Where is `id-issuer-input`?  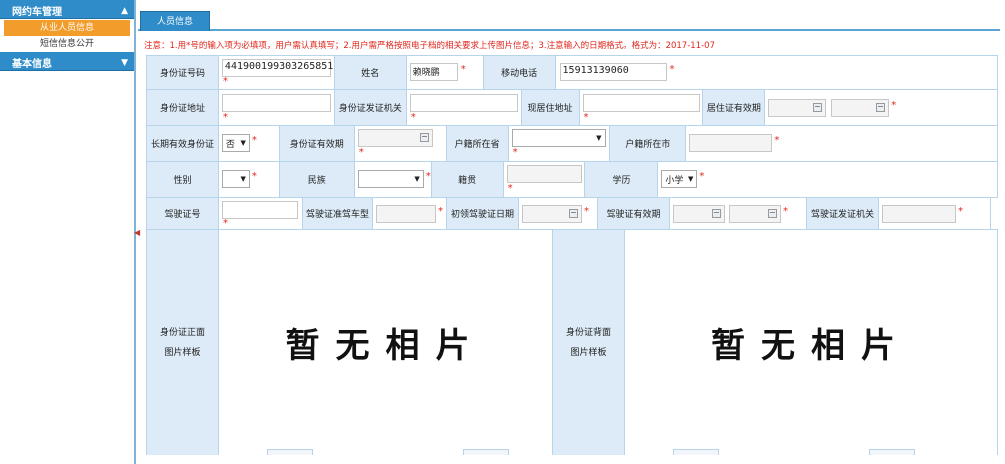 id-issuer-input is located at coordinates (463, 103).